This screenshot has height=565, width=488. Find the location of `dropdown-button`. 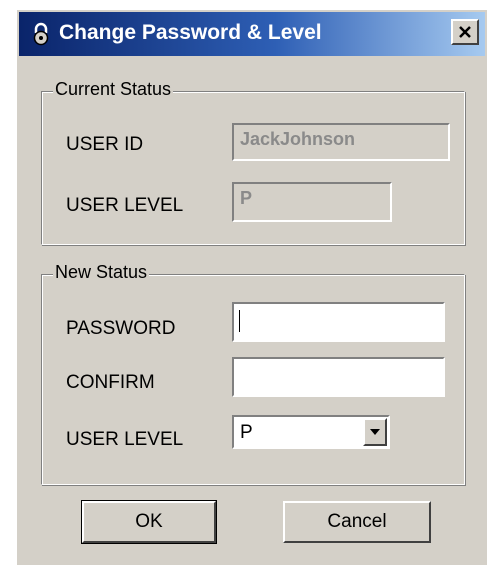

dropdown-button is located at coordinates (375, 432).